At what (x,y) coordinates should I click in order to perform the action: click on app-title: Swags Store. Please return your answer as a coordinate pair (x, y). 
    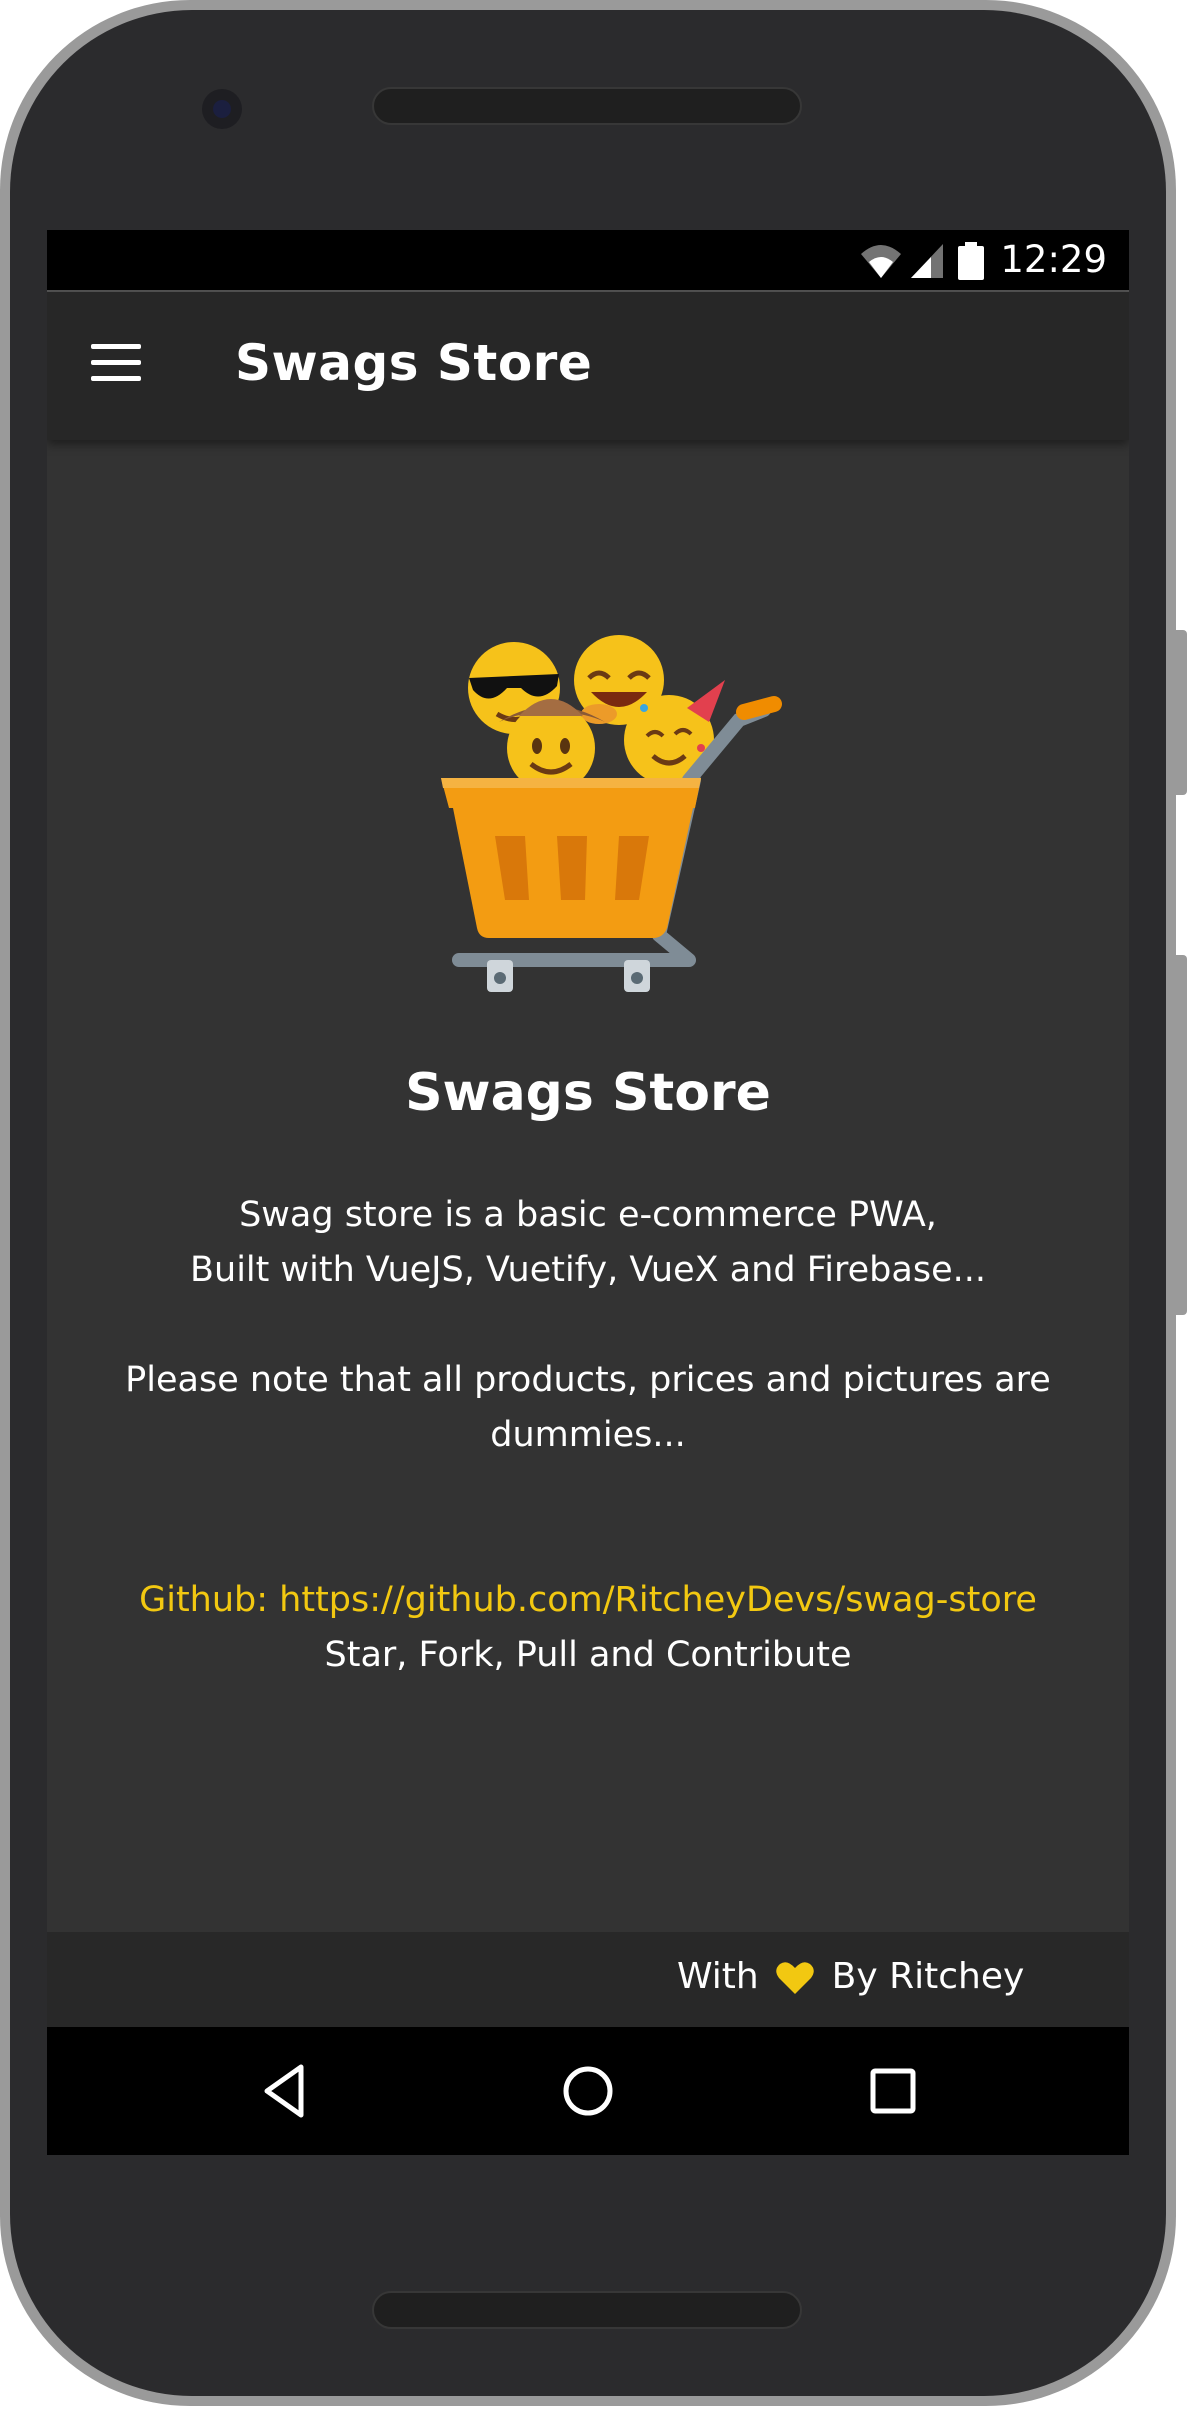
    Looking at the image, I should click on (414, 363).